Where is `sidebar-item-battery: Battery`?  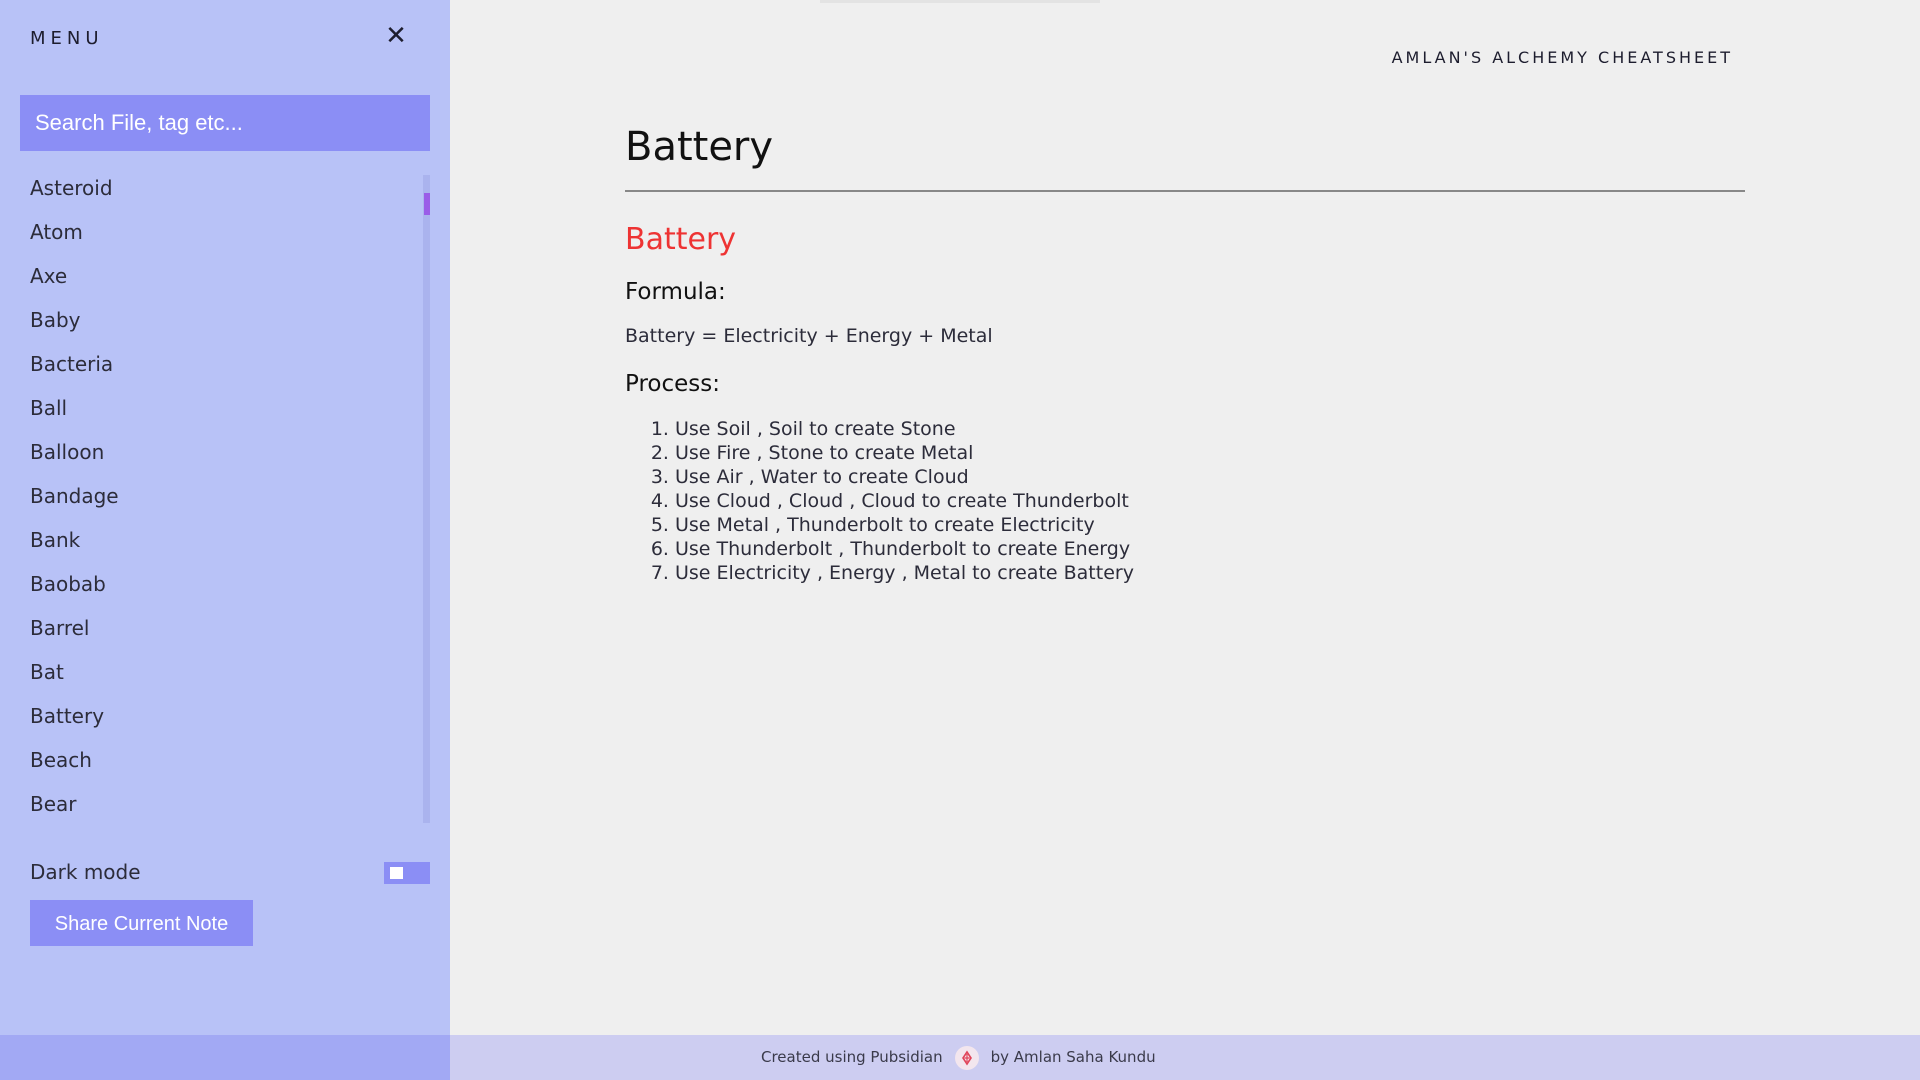
sidebar-item-battery: Battery is located at coordinates (215, 720).